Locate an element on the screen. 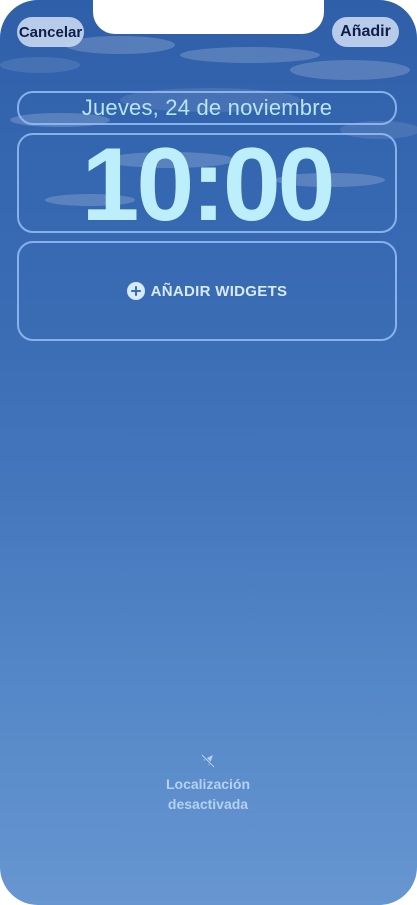  date-label: Jueves, 24 de noviembre is located at coordinates (207, 107).